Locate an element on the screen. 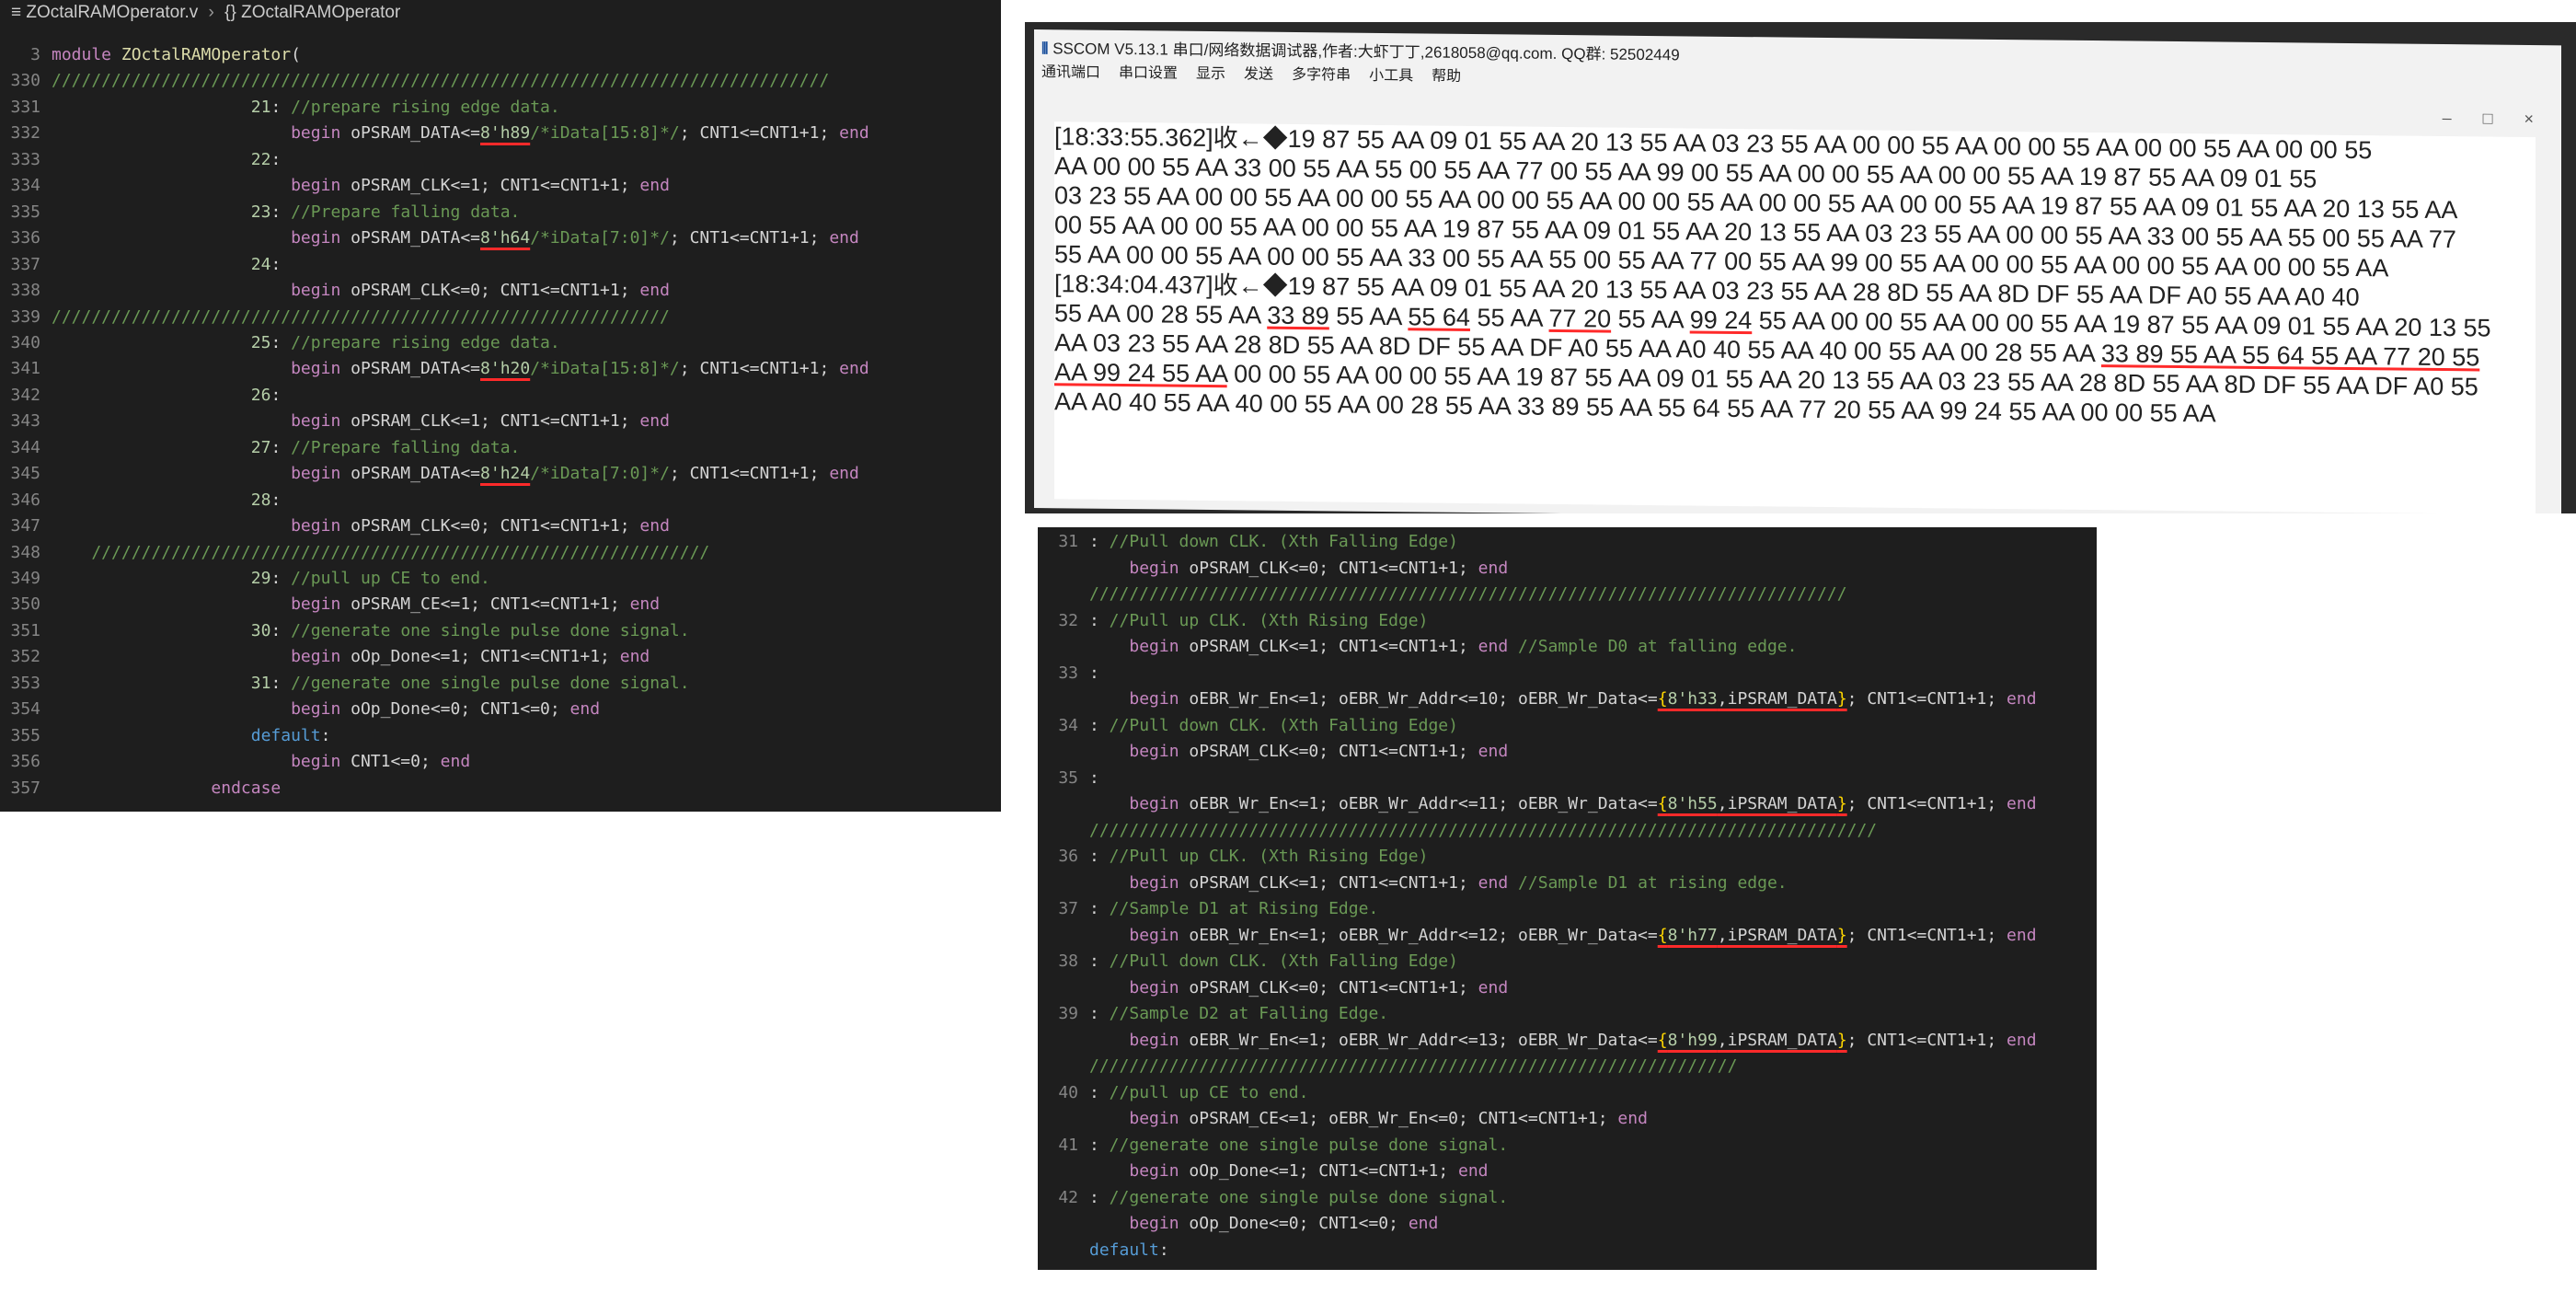 This screenshot has height=1303, width=2576. code-line: begin oOp_Done<=1; CNT1<=CNT1+1; end is located at coordinates (1263, 1172).